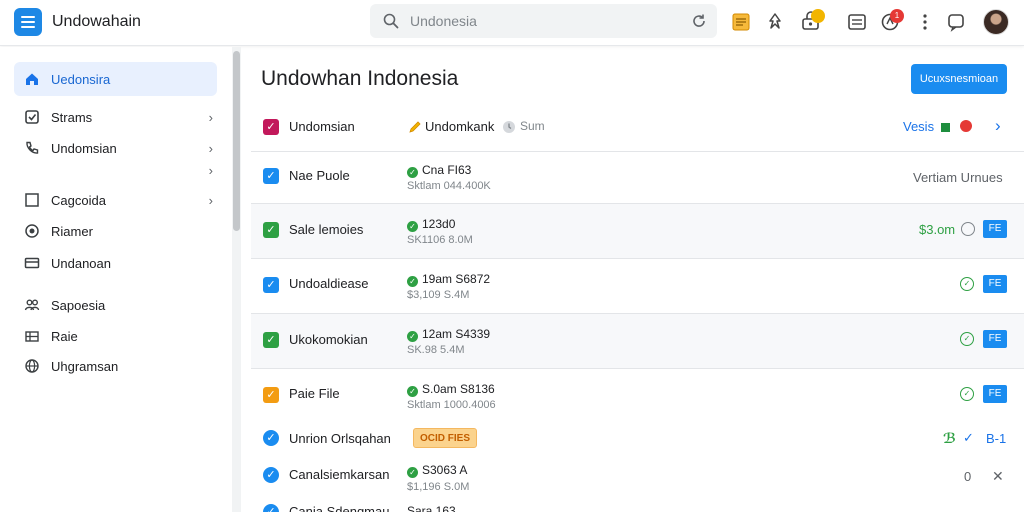 This screenshot has height=512, width=1024. What do you see at coordinates (966, 126) in the screenshot?
I see `red-dot-icon` at bounding box center [966, 126].